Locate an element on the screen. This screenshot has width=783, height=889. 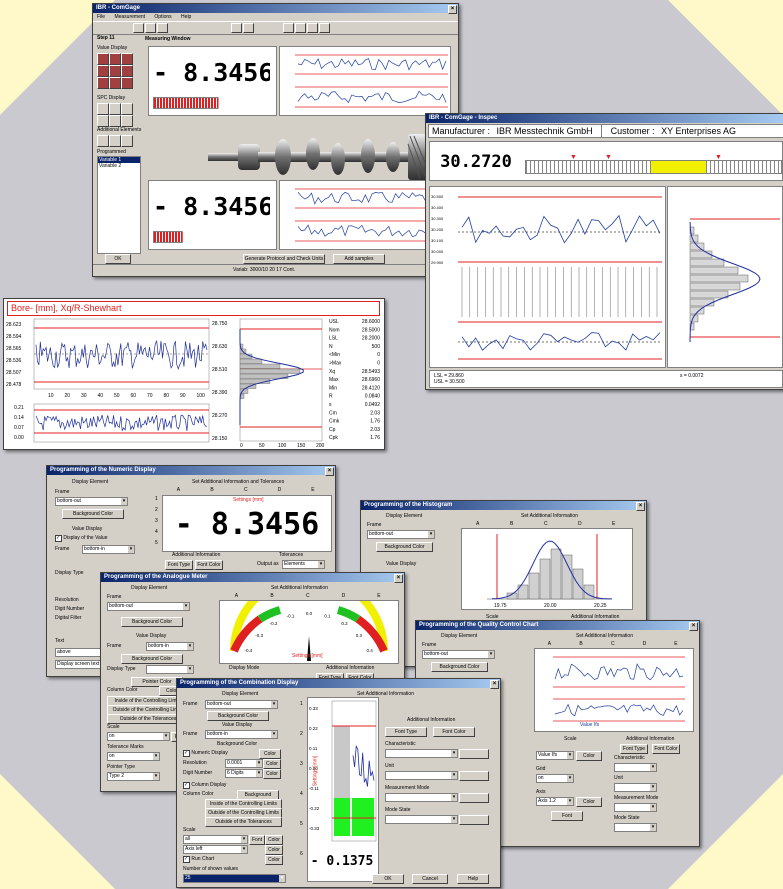
cd-run-chart: ✓ Run Chart is located at coordinates (198, 859).